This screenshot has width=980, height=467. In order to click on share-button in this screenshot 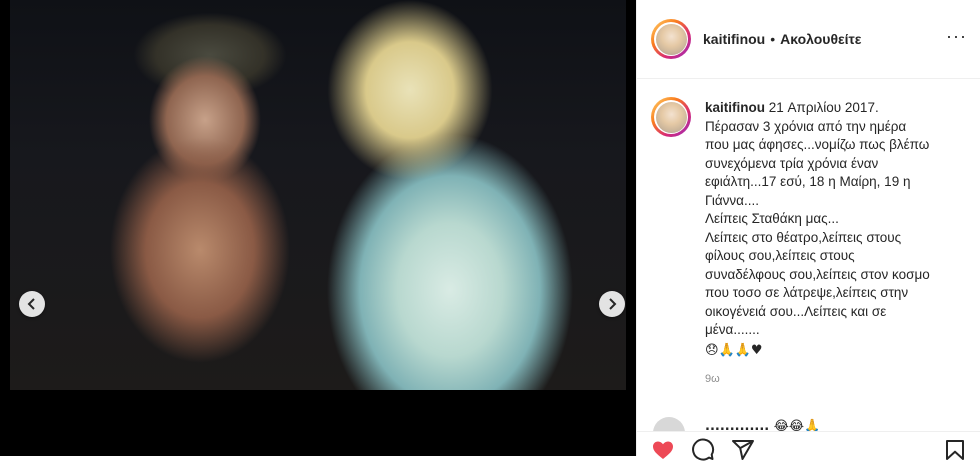, I will do `click(743, 450)`.